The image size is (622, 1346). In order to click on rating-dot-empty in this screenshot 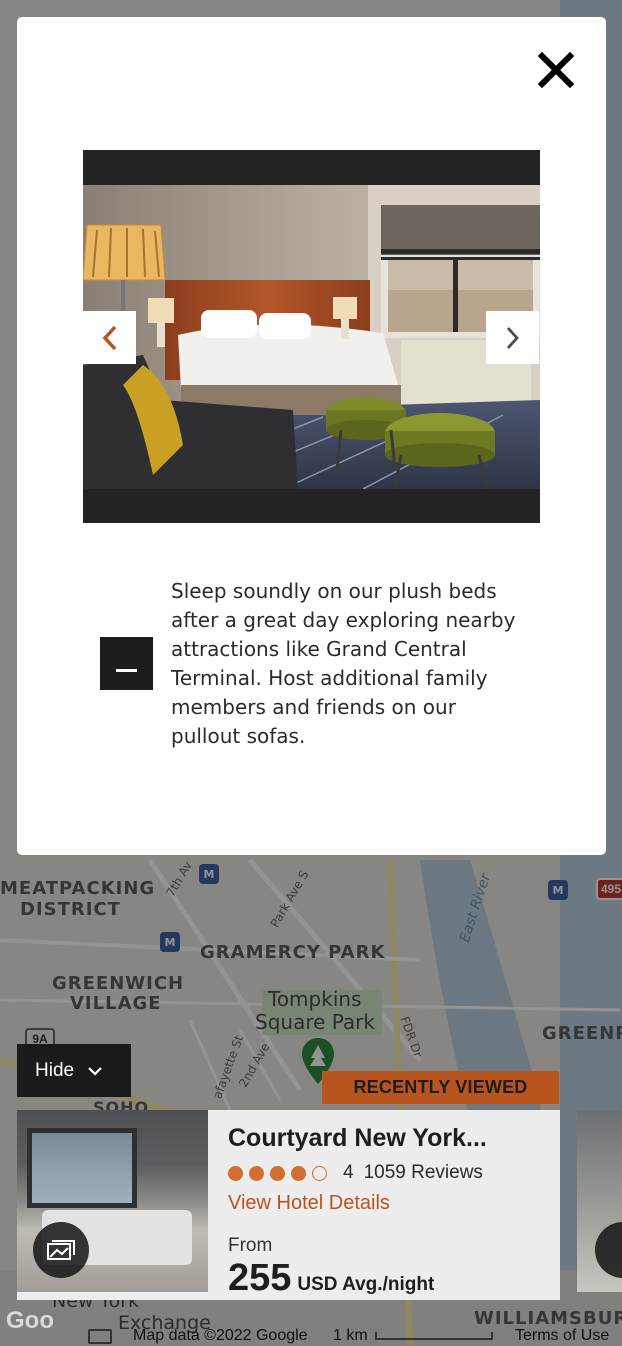, I will do `click(319, 1173)`.